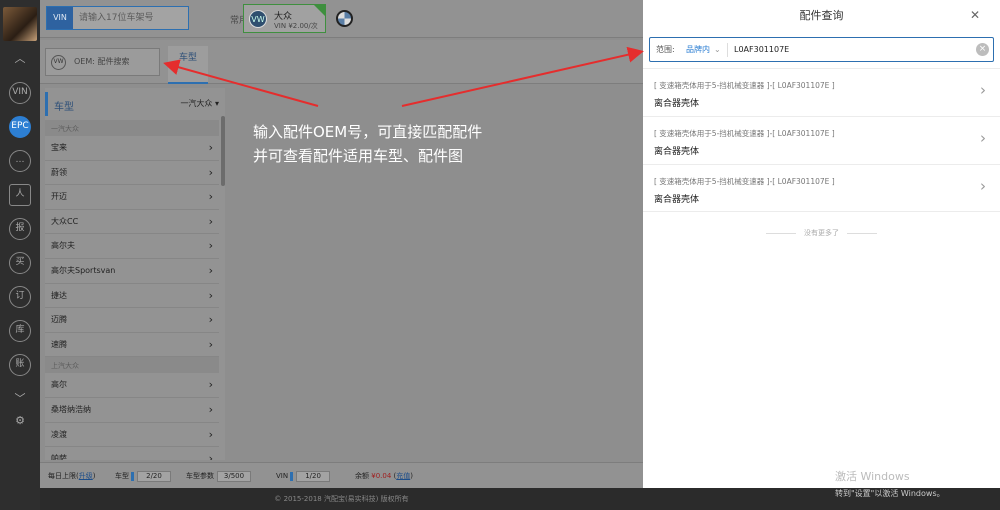 Image resolution: width=1000 pixels, height=510 pixels. What do you see at coordinates (59, 434) in the screenshot?
I see `list-item-label: 凌渡` at bounding box center [59, 434].